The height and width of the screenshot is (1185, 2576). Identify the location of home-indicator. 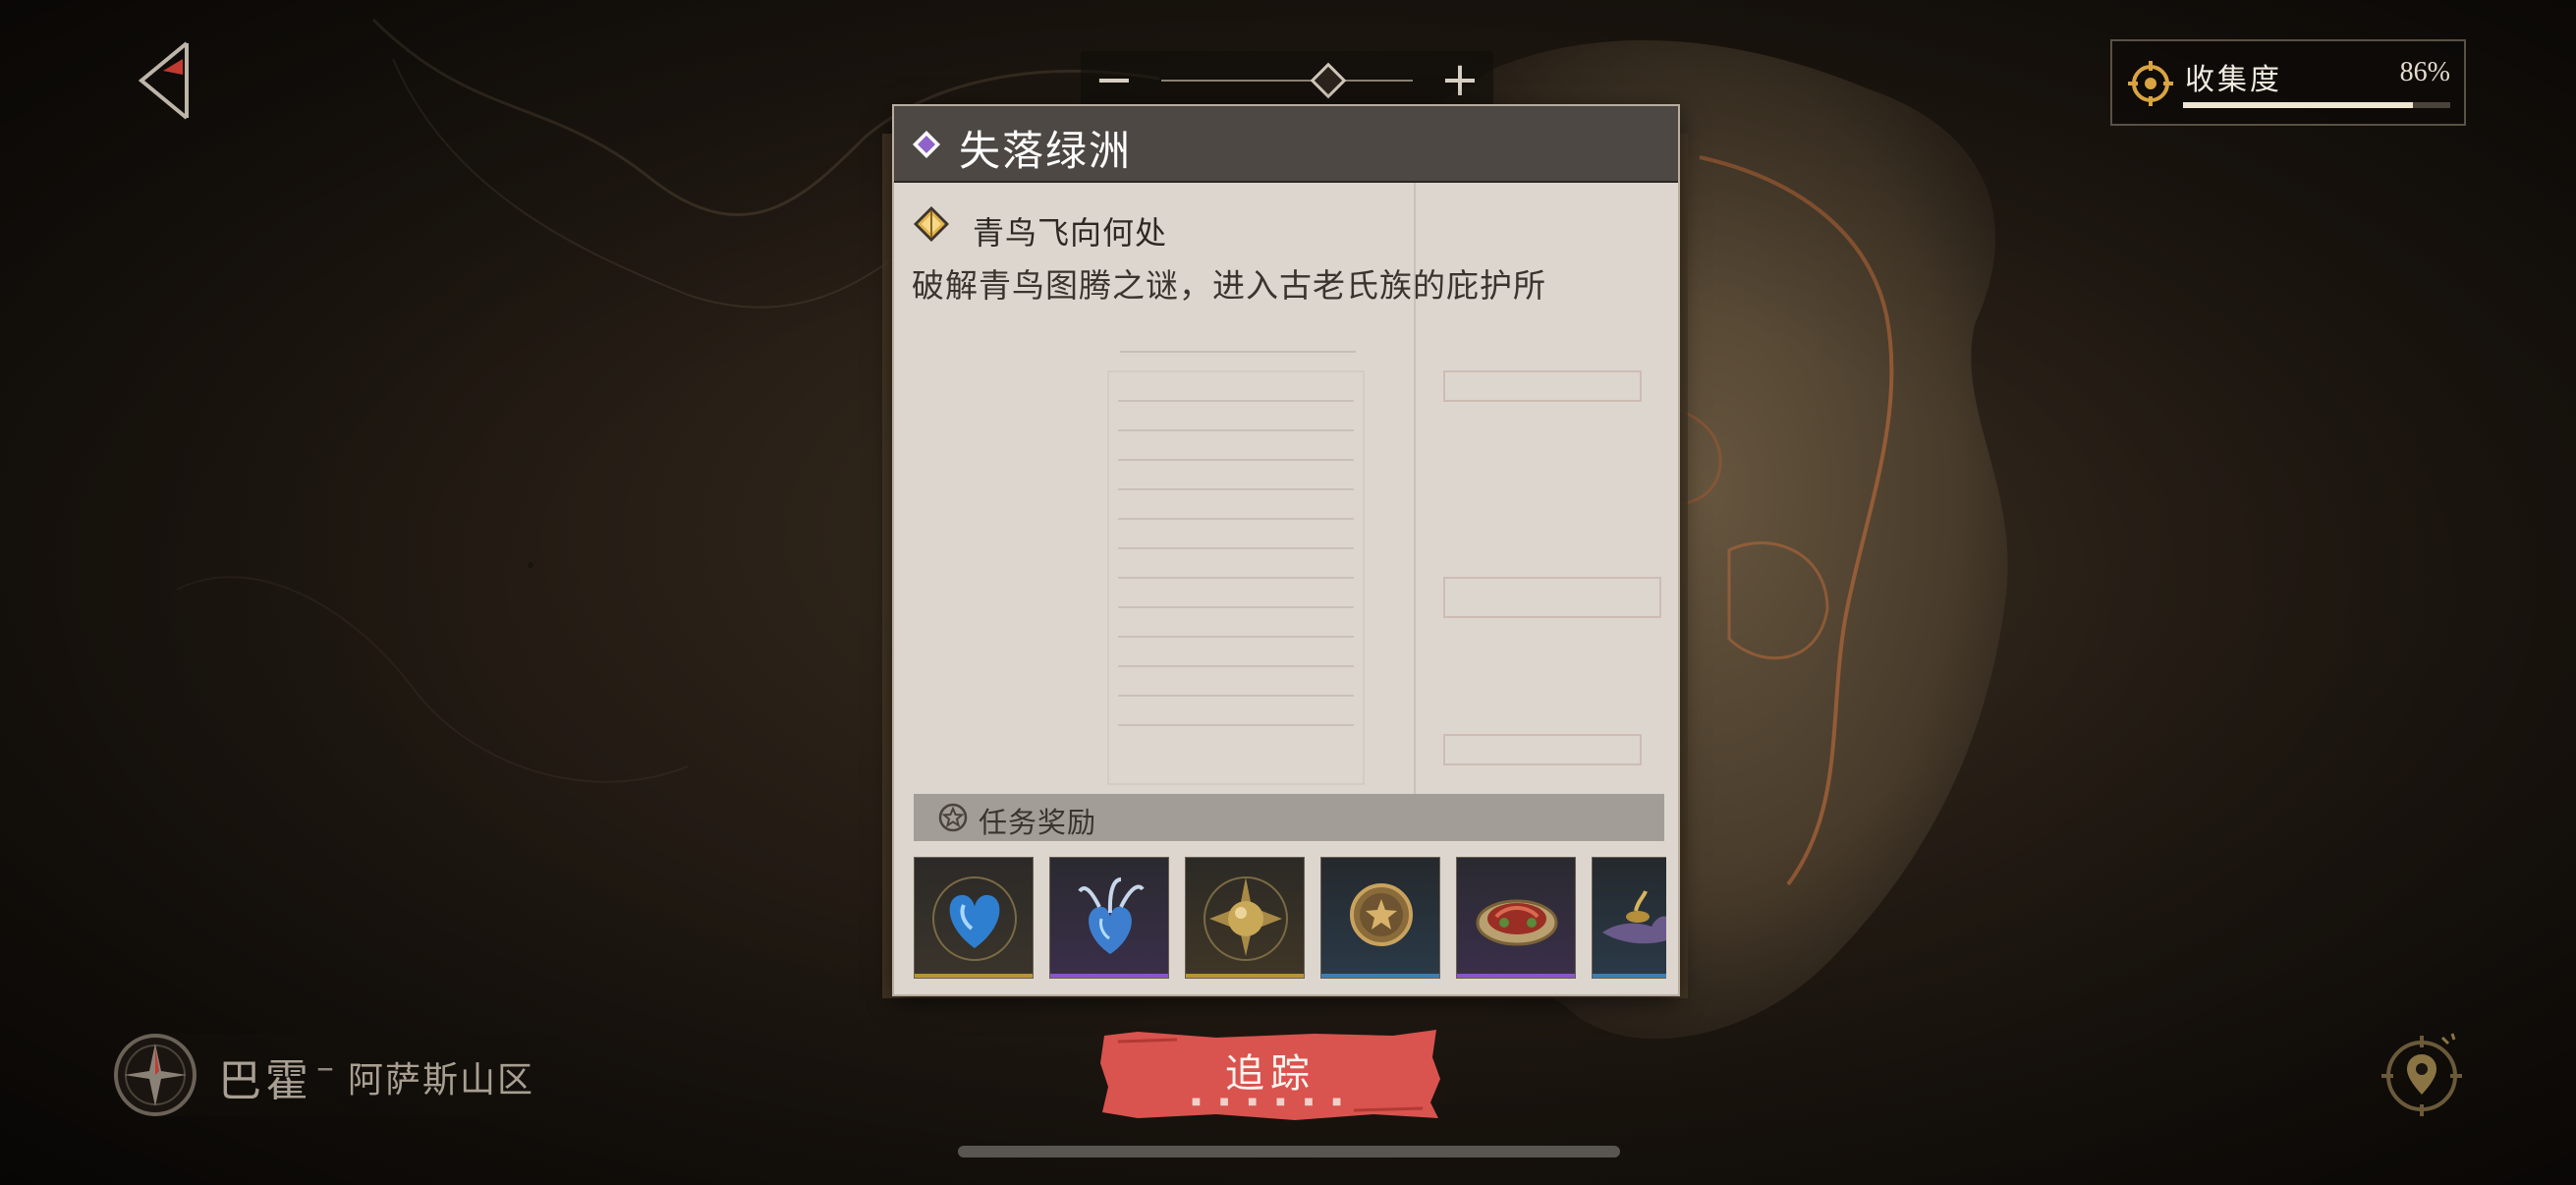
(1289, 1151).